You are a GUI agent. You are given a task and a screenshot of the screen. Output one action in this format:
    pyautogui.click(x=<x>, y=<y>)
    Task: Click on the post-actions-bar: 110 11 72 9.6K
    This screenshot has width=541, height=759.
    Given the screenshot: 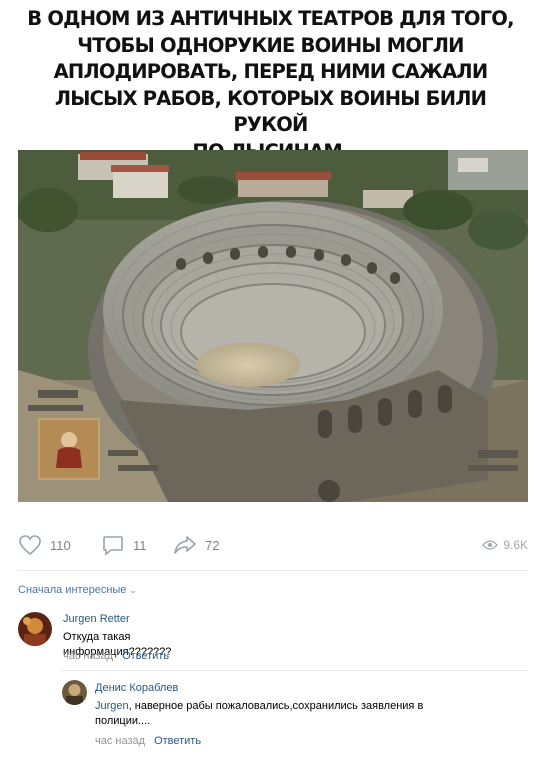 What is the action you would take?
    pyautogui.click(x=273, y=545)
    